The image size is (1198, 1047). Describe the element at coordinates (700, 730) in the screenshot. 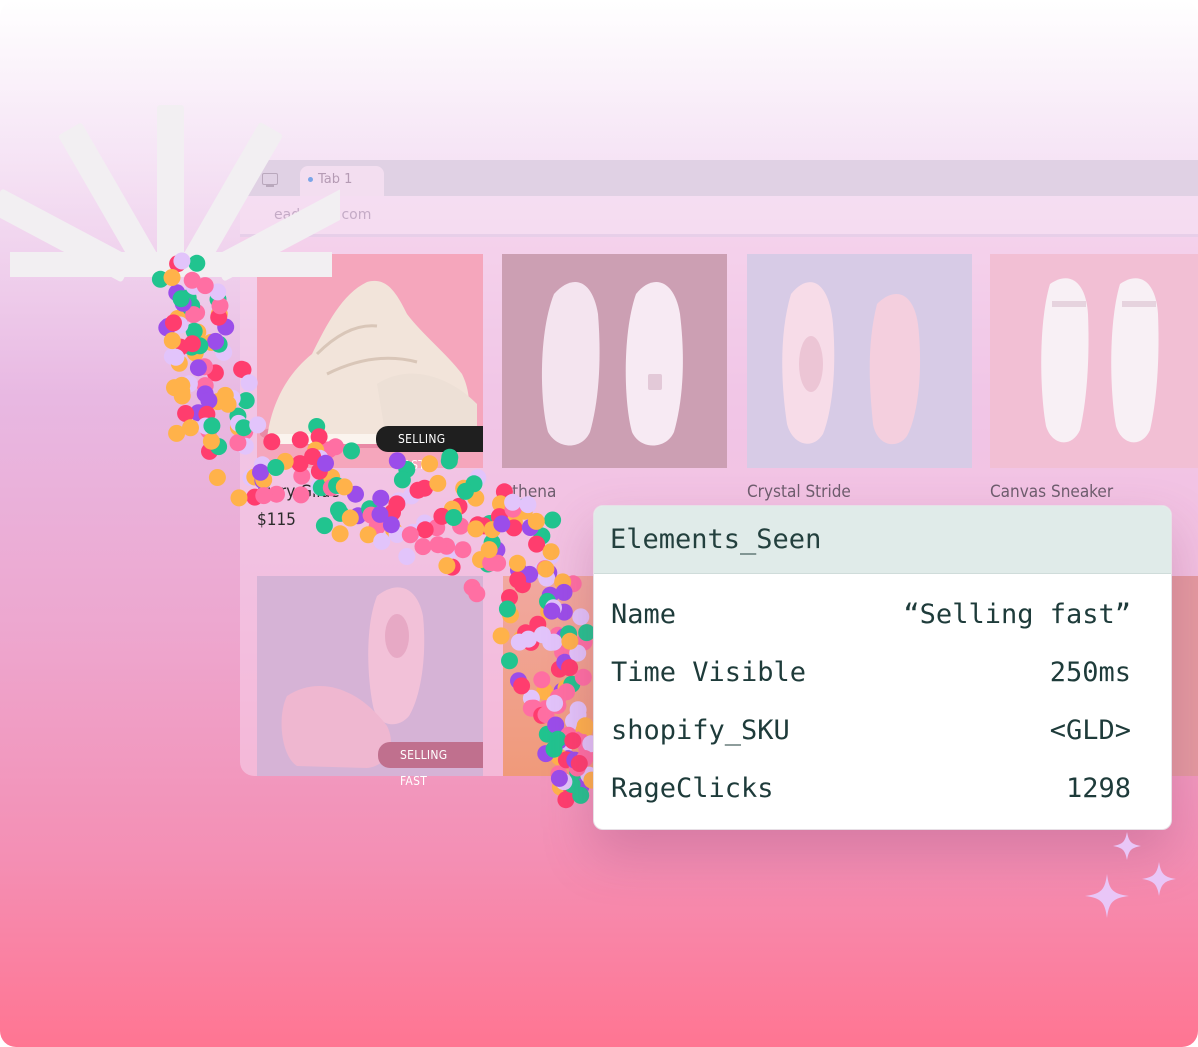

I see `row-key: shopify_SKU` at that location.